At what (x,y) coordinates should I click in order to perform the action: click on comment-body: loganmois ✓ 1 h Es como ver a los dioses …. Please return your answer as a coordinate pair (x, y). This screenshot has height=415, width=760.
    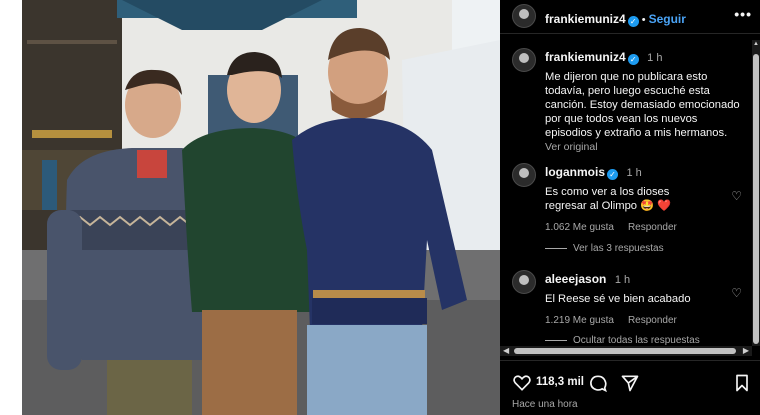
    Looking at the image, I should click on (643, 198).